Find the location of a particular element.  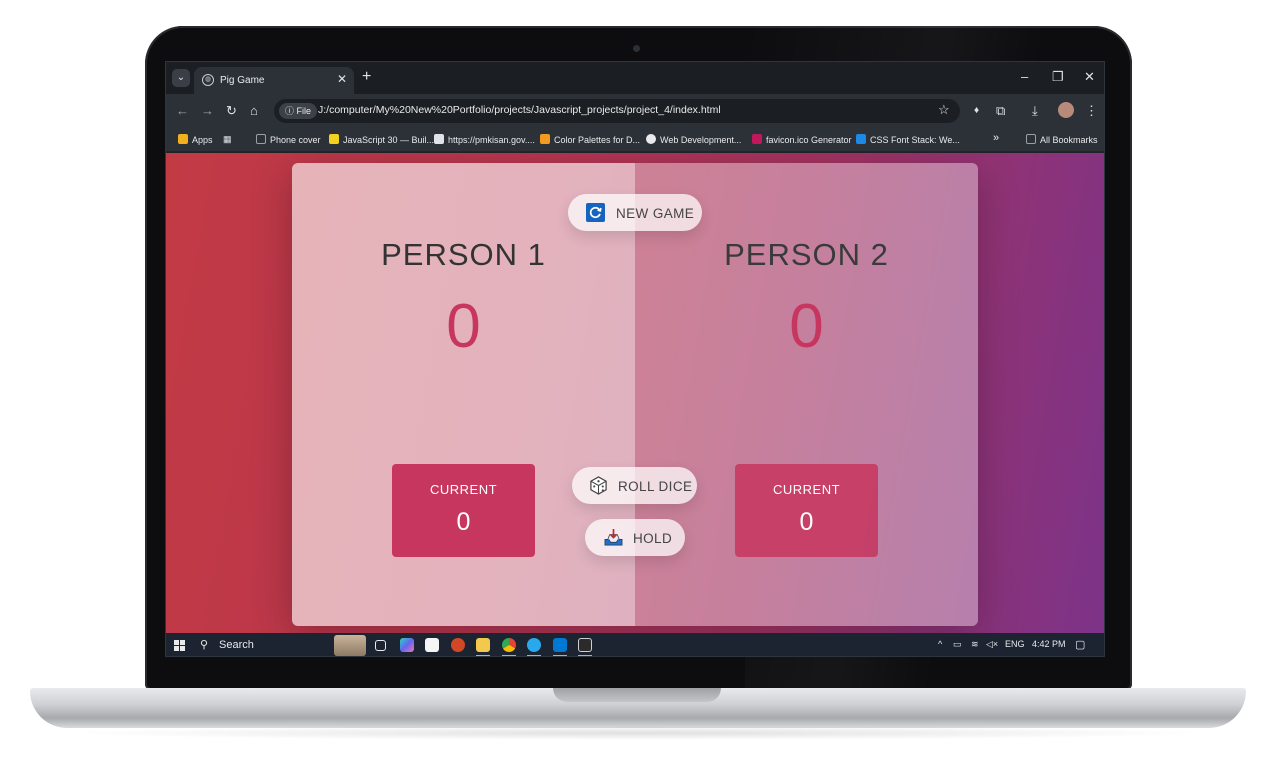

favicon-icon is located at coordinates (757, 139).